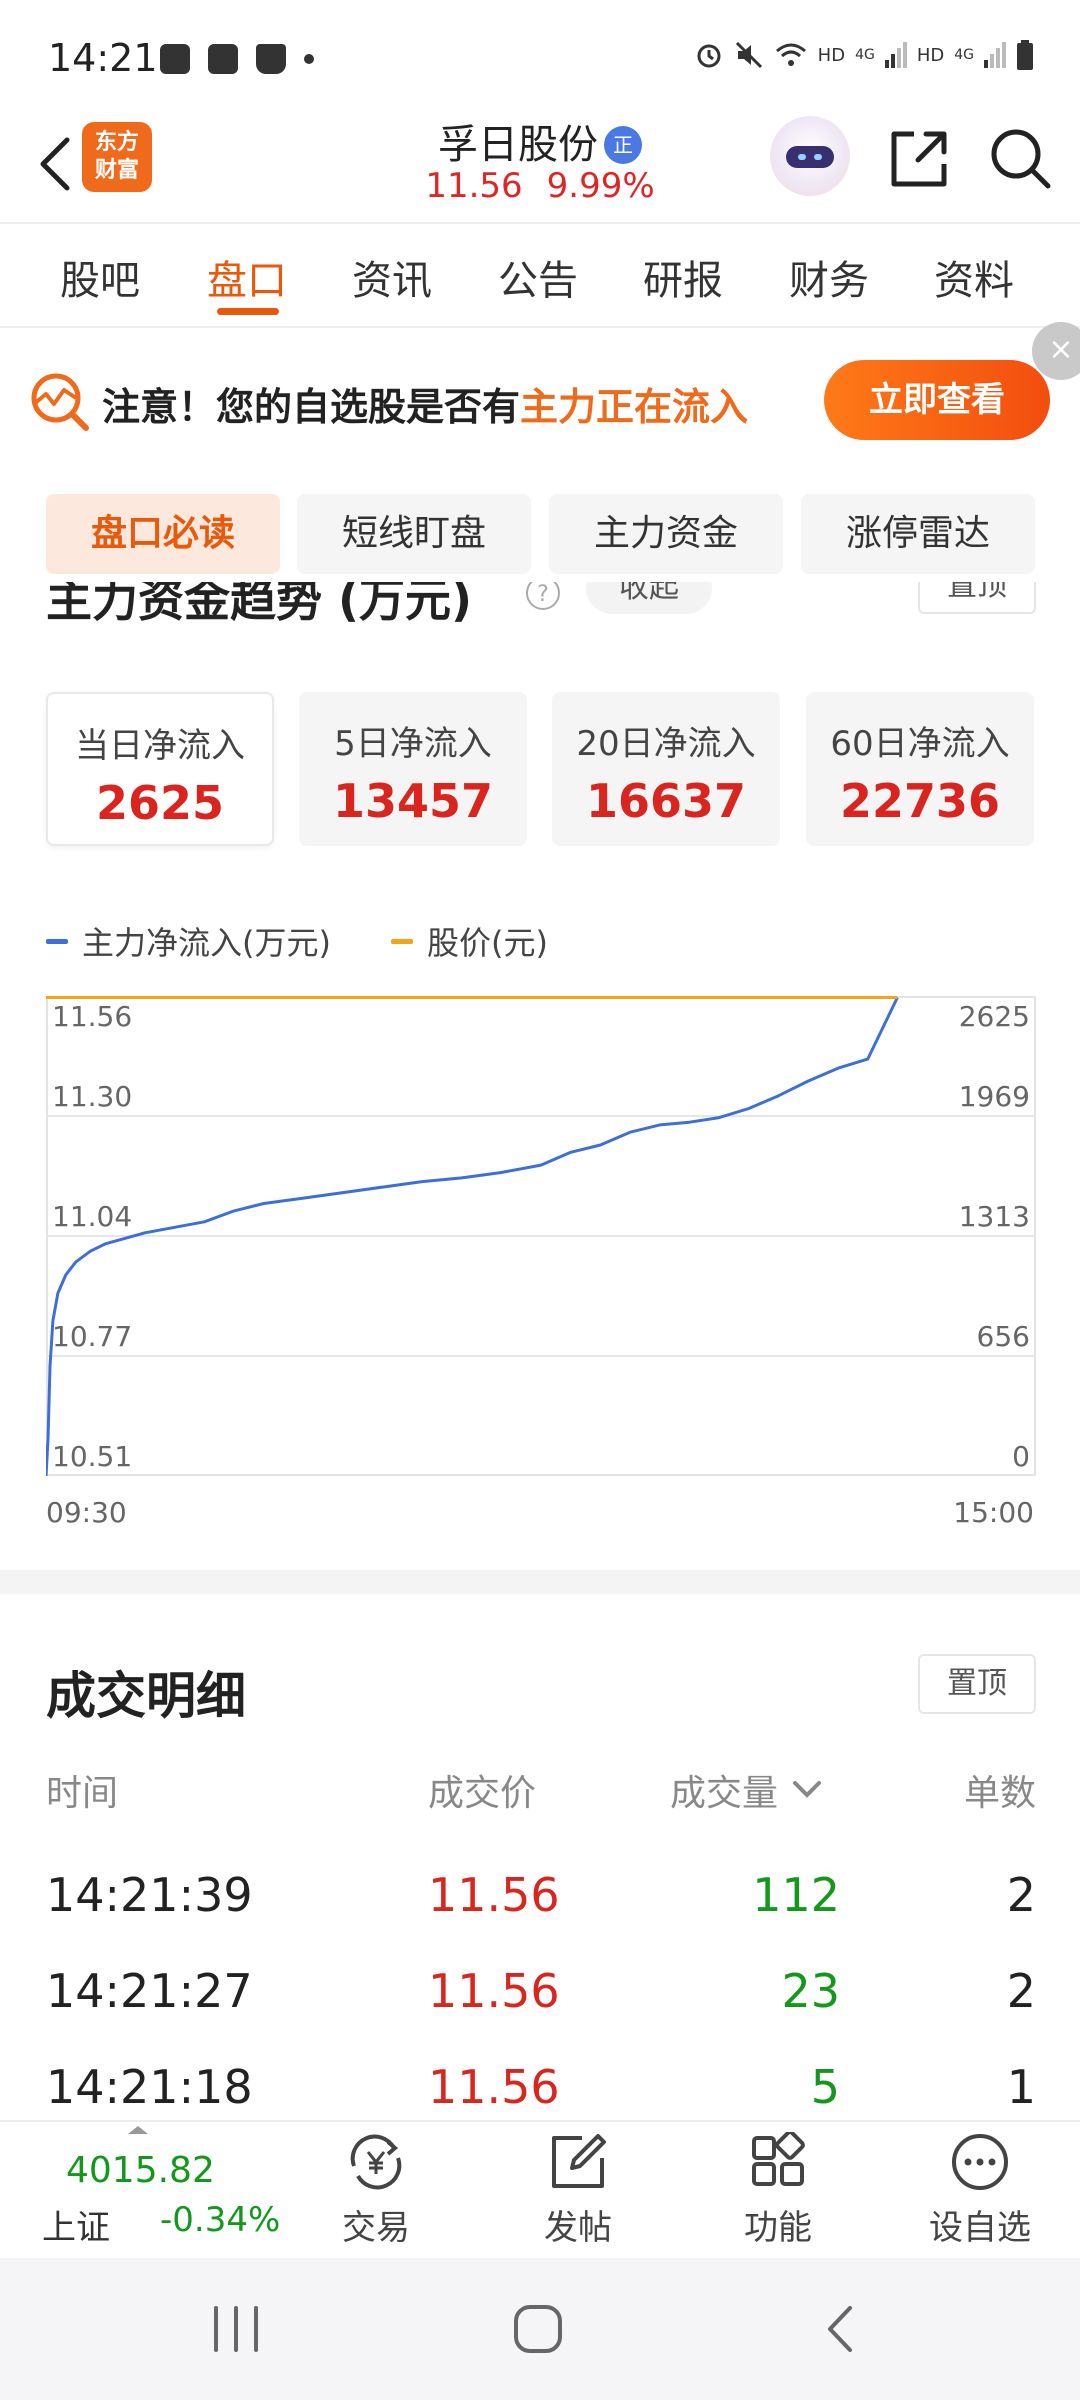 The width and height of the screenshot is (1080, 2400). What do you see at coordinates (920, 801) in the screenshot?
I see `card-value: 22736` at bounding box center [920, 801].